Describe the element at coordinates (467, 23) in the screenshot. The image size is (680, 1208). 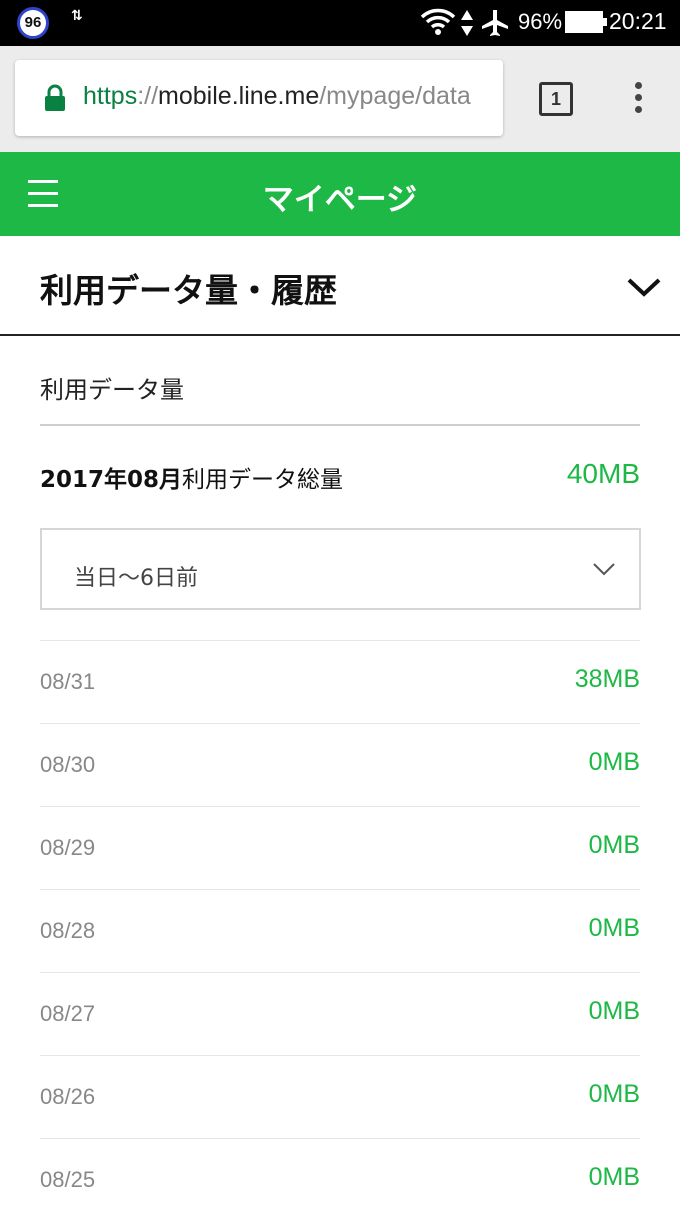
I see `up-down-arrows-icon` at that location.